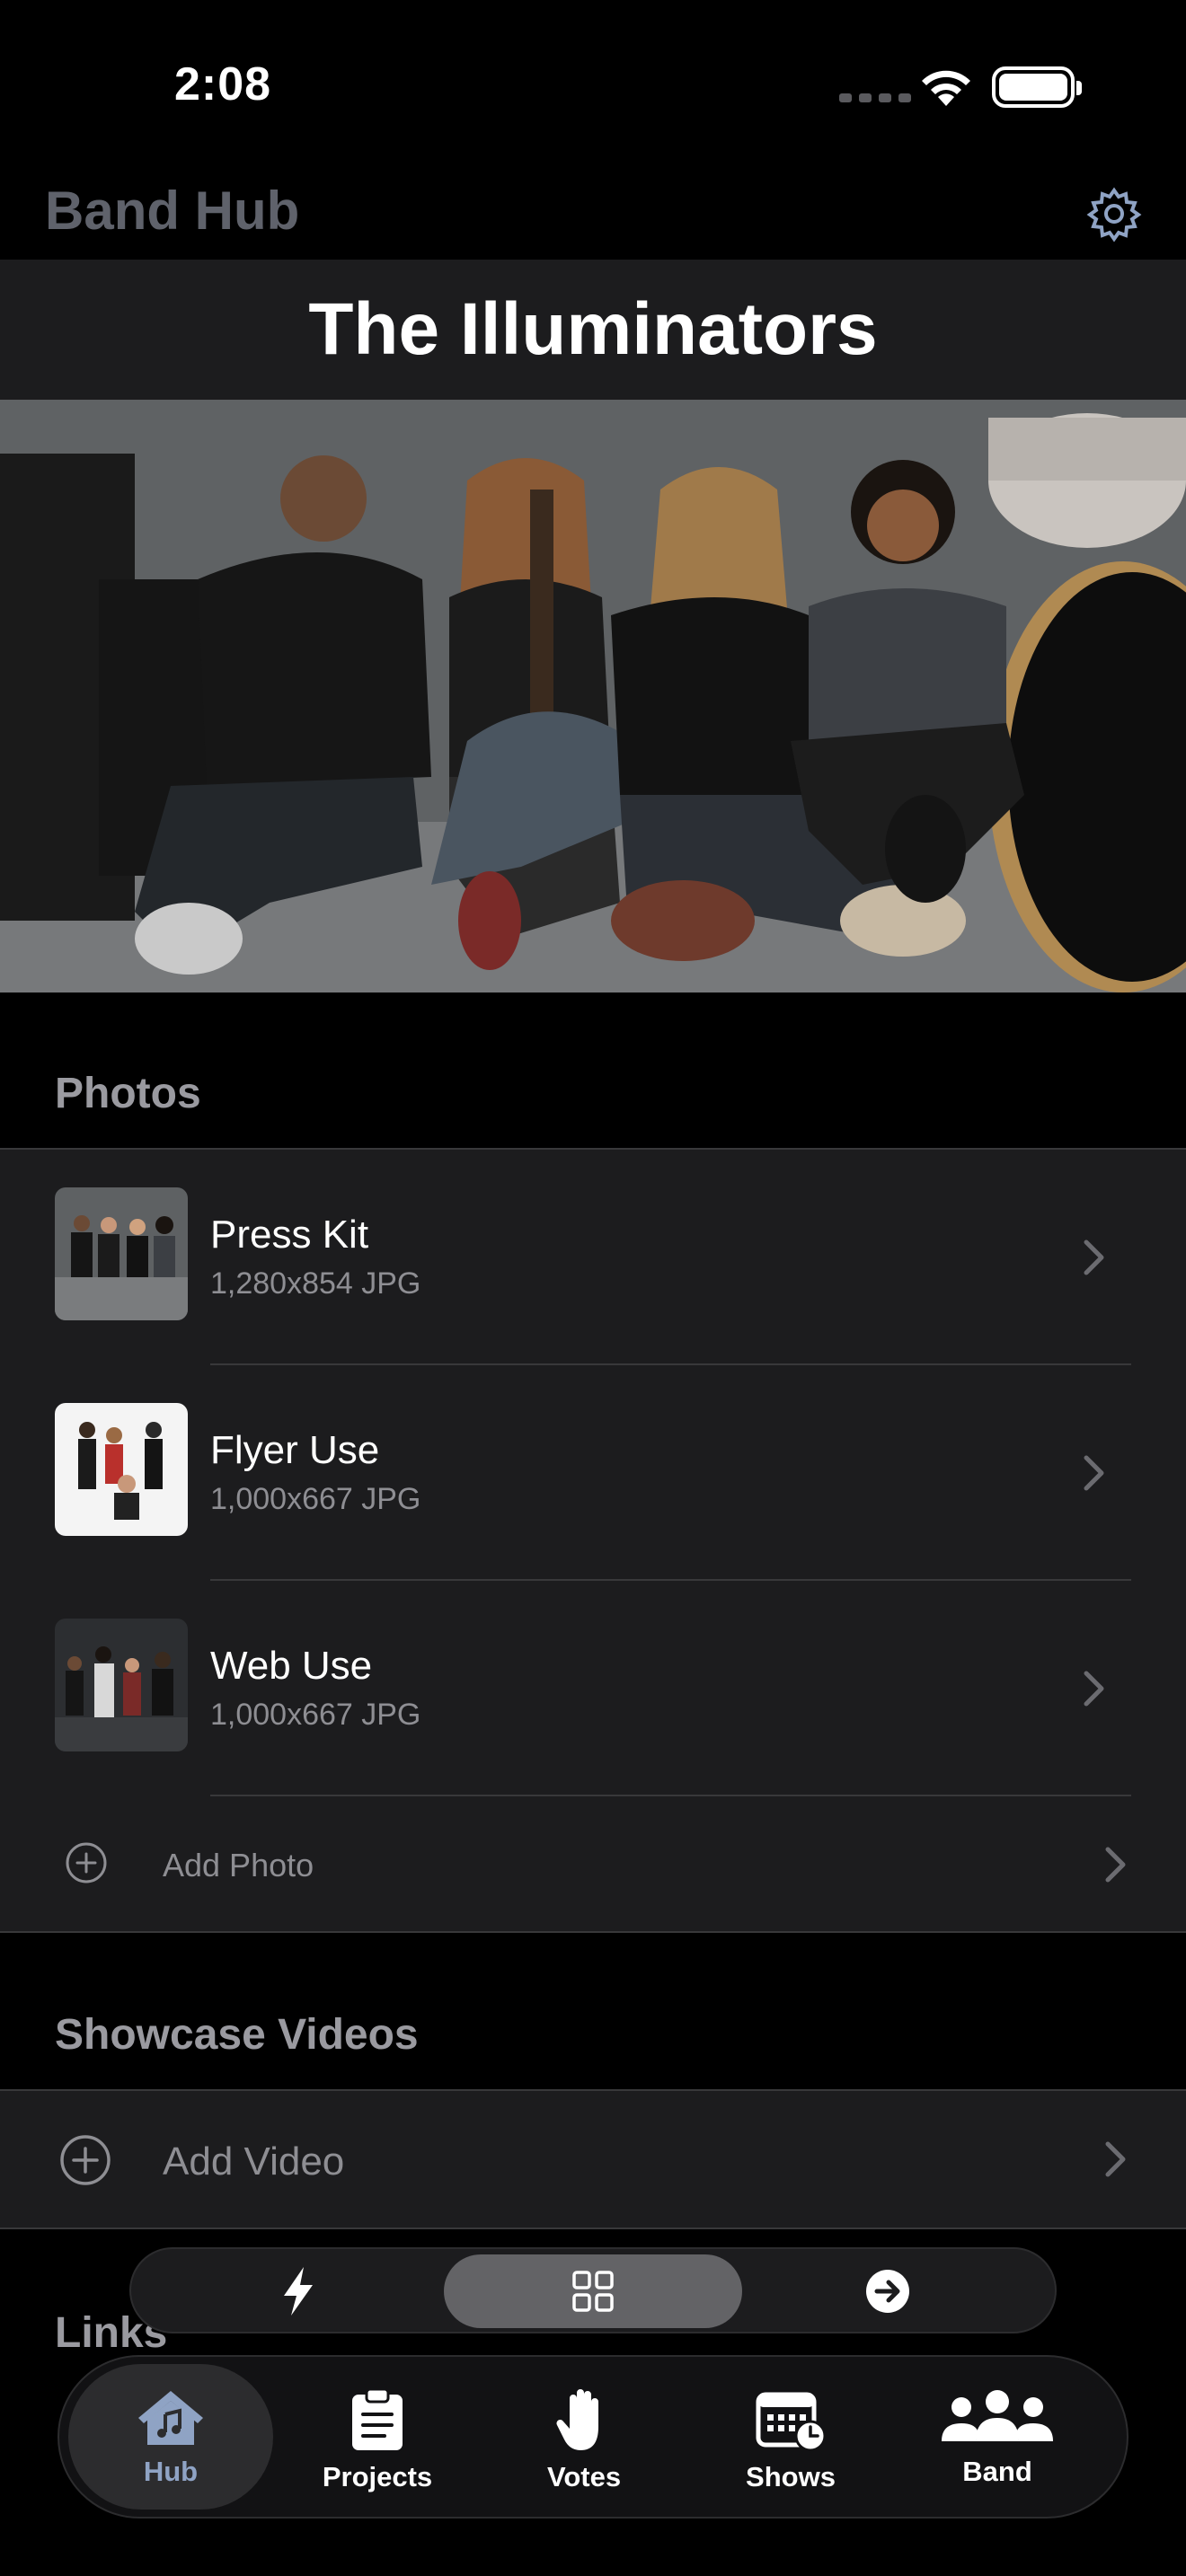  I want to click on add-photo-label: Add Photo, so click(238, 1865).